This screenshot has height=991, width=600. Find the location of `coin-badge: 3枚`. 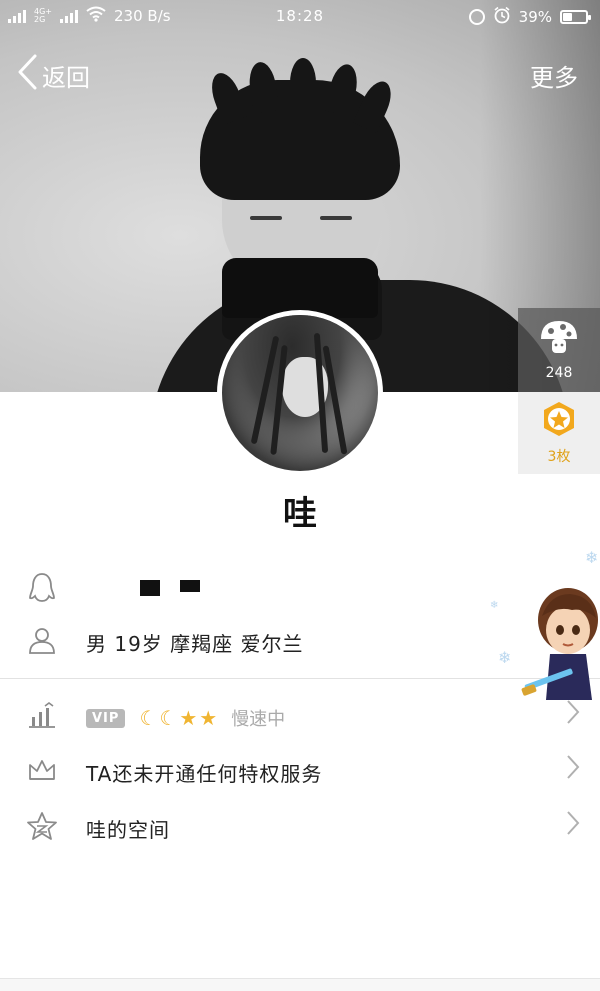

coin-badge: 3枚 is located at coordinates (559, 433).